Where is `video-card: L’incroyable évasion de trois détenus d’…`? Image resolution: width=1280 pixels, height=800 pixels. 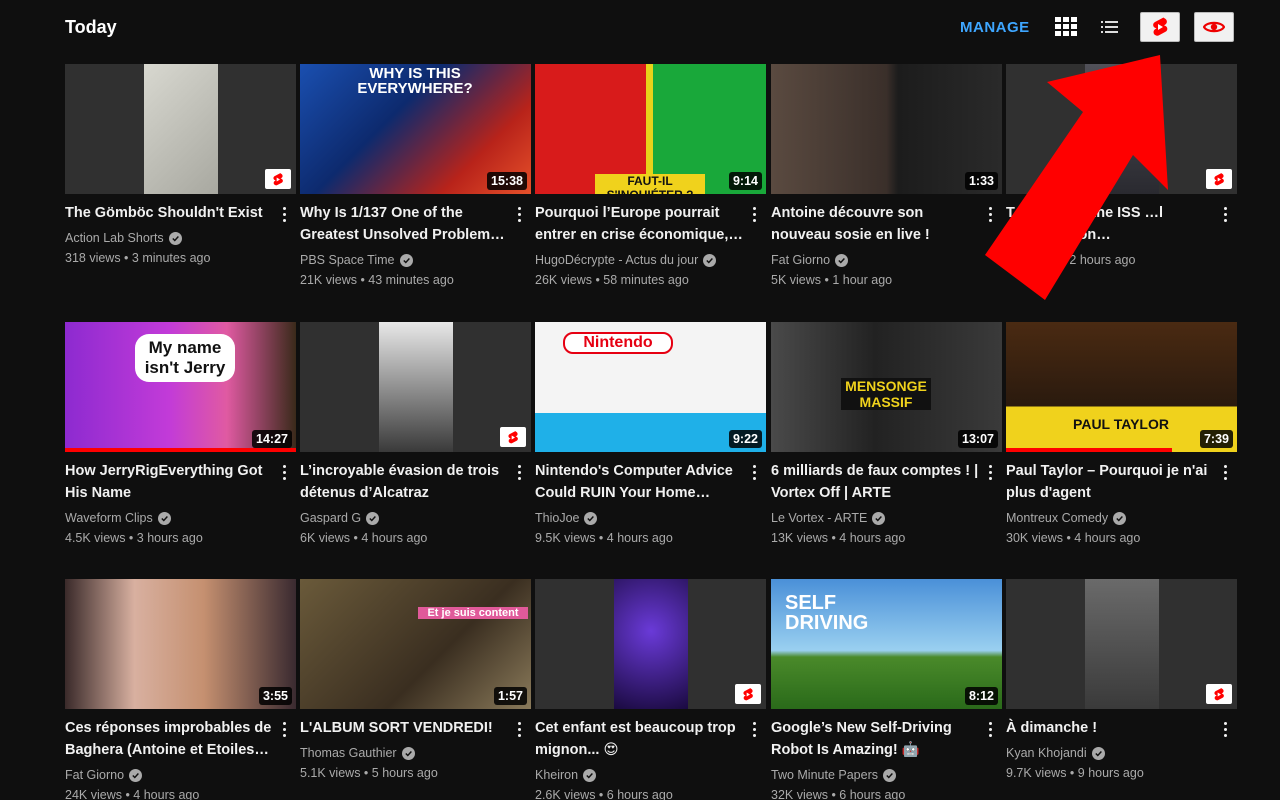 video-card: L’incroyable évasion de trois détenus d’… is located at coordinates (415, 442).